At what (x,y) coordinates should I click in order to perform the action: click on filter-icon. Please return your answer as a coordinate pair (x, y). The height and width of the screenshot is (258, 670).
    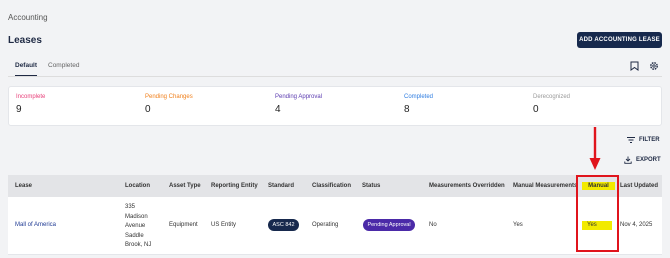
    Looking at the image, I should click on (631, 140).